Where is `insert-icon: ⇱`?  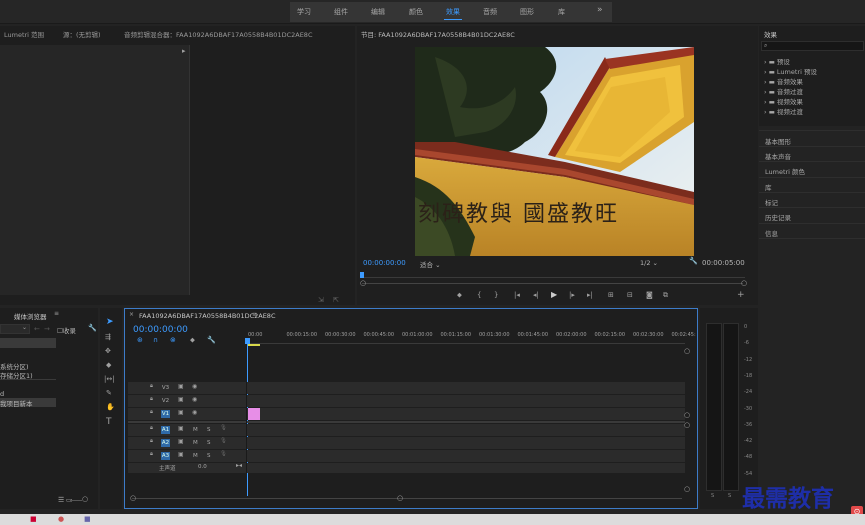
insert-icon: ⇱ is located at coordinates (336, 300).